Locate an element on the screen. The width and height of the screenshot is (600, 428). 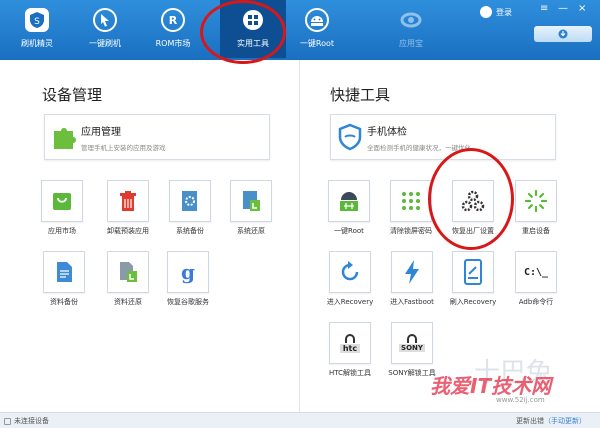
nav-tab-yingyongbao: 应用宝 is located at coordinates (411, 29).